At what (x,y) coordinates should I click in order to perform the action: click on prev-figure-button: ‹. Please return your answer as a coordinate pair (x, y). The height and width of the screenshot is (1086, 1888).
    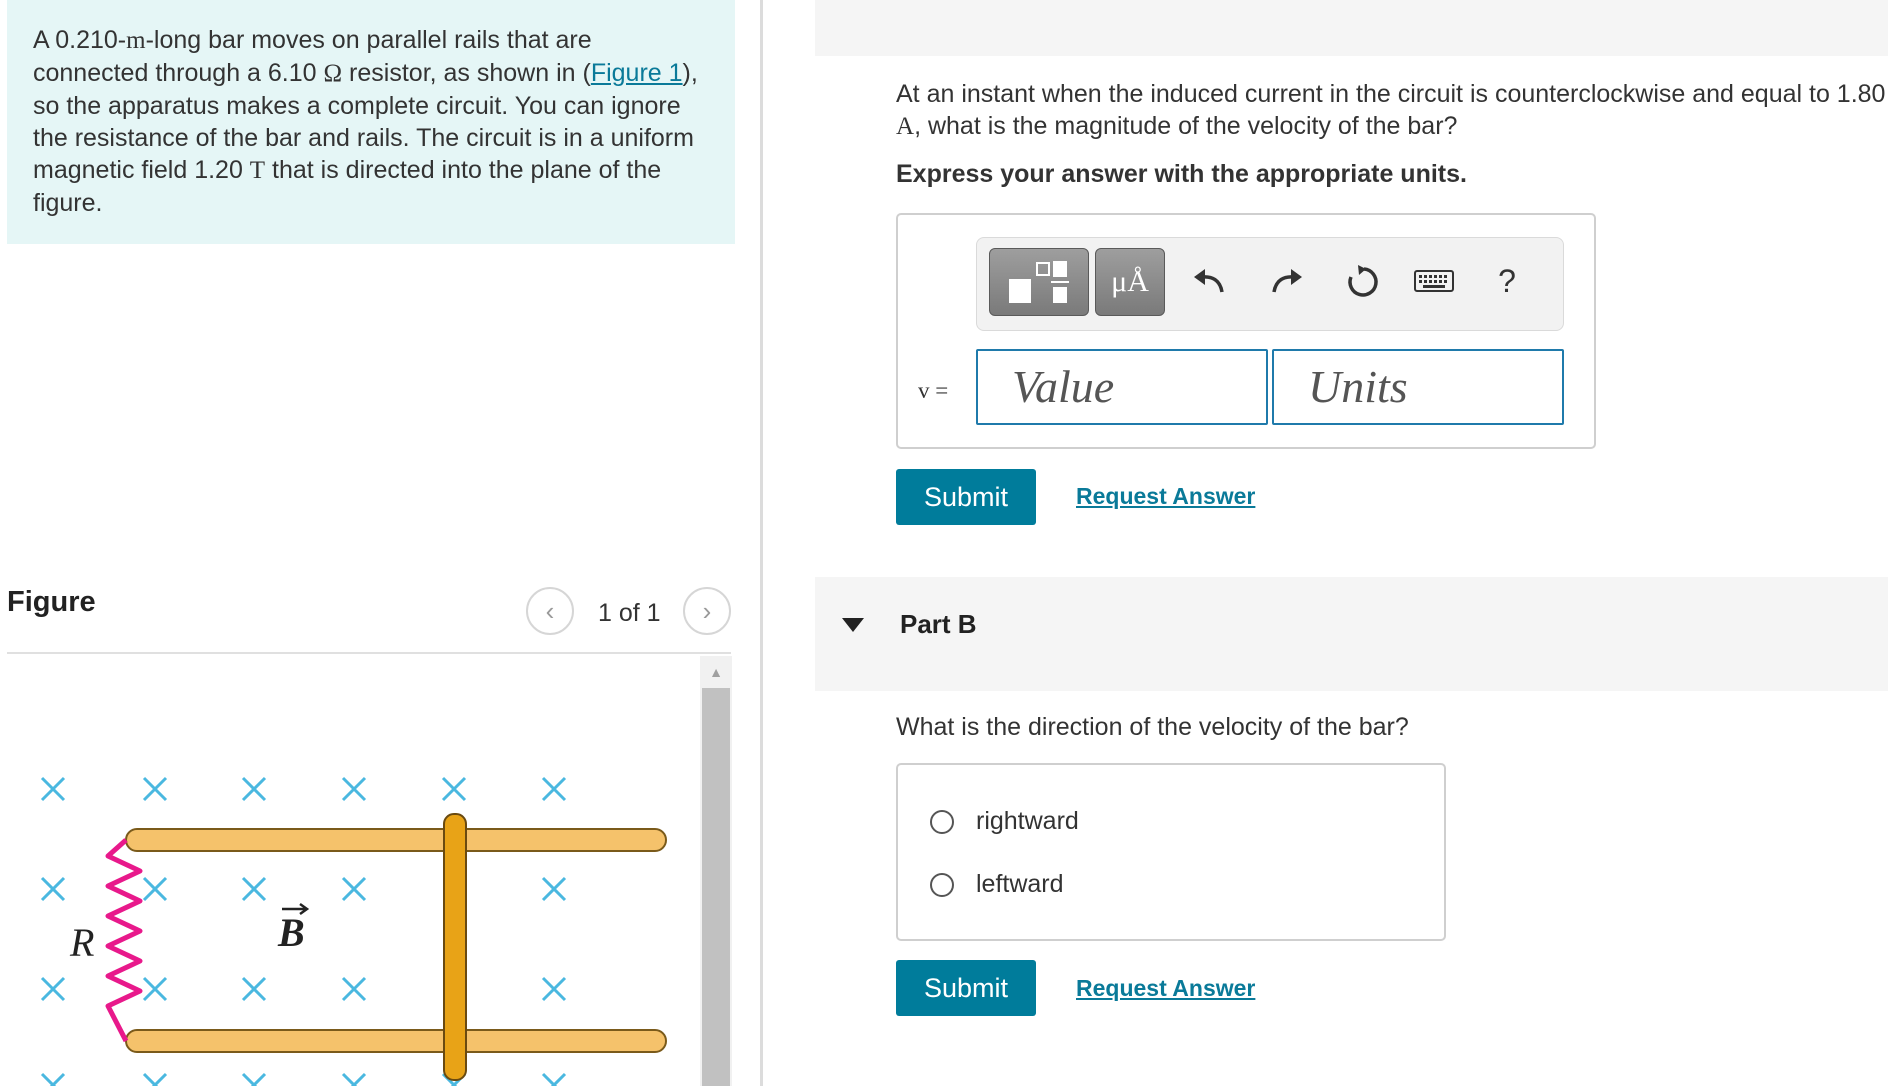
    Looking at the image, I should click on (550, 611).